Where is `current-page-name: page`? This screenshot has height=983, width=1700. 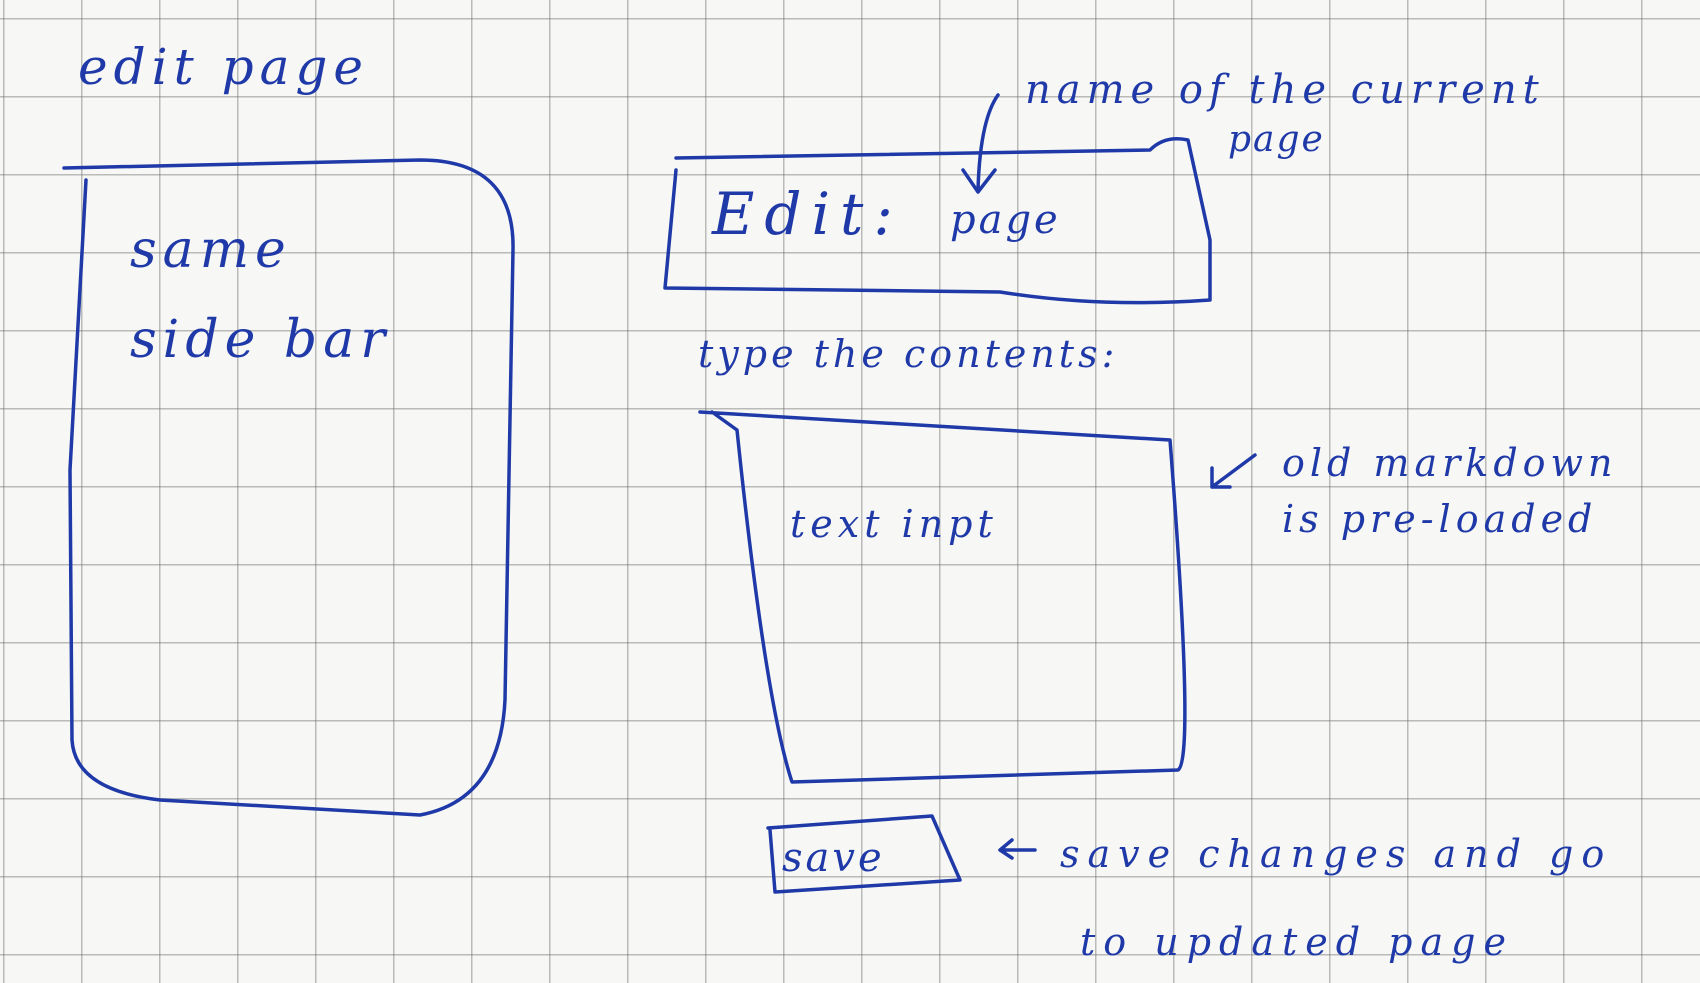
current-page-name: page is located at coordinates (1005, 220).